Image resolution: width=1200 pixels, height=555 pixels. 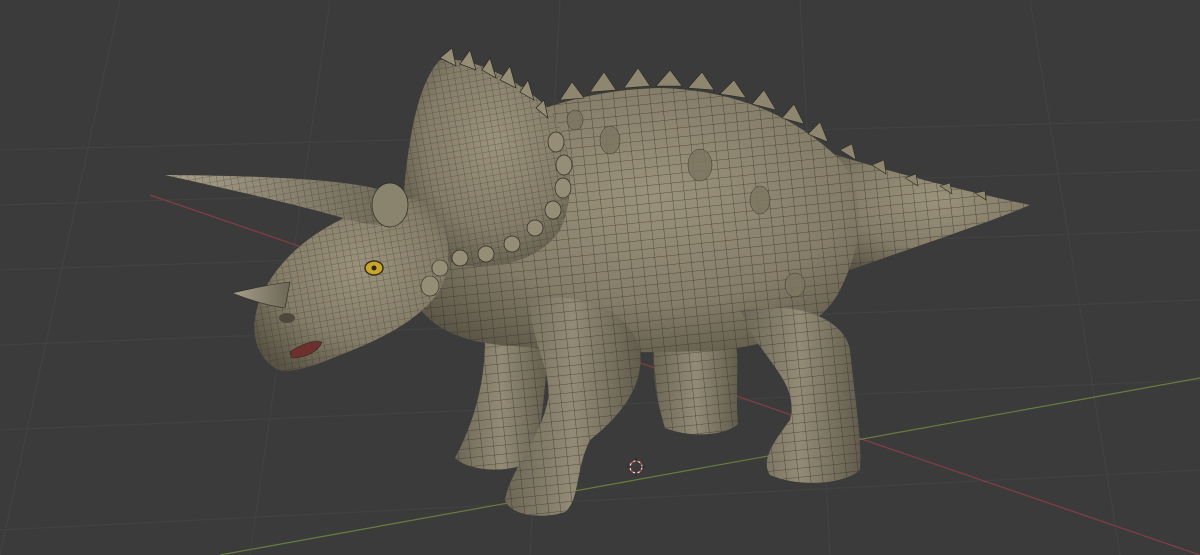 I want to click on 3d-cursor-icon, so click(x=636, y=467).